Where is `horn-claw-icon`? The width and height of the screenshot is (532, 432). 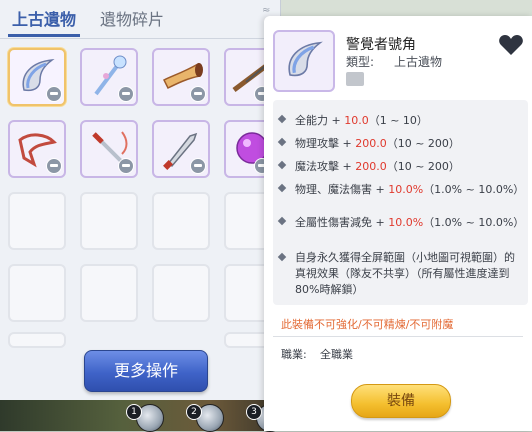 horn-claw-icon is located at coordinates (305, 59).